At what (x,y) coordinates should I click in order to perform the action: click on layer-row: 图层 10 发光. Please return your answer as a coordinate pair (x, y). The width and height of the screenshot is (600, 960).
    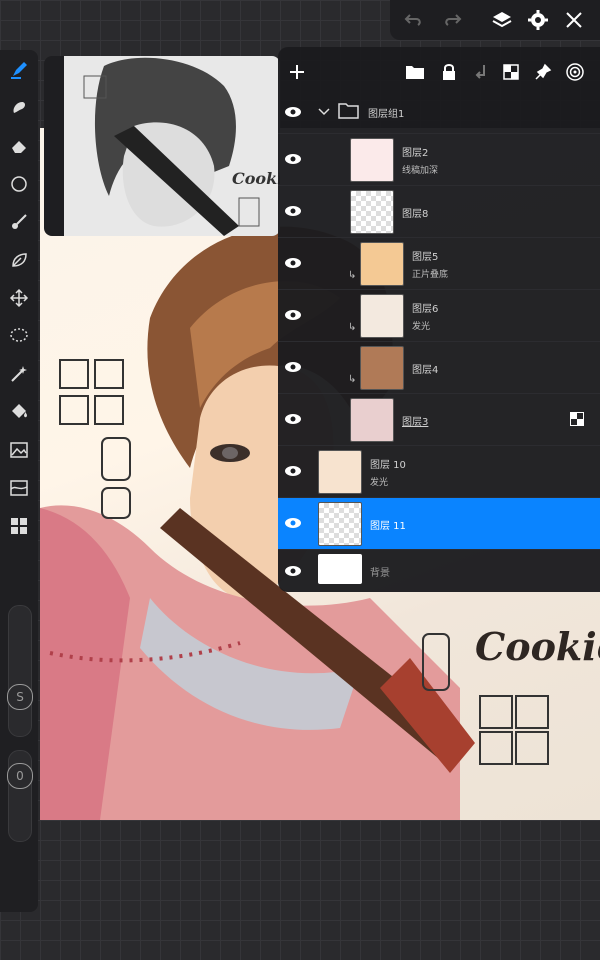
    Looking at the image, I should click on (439, 471).